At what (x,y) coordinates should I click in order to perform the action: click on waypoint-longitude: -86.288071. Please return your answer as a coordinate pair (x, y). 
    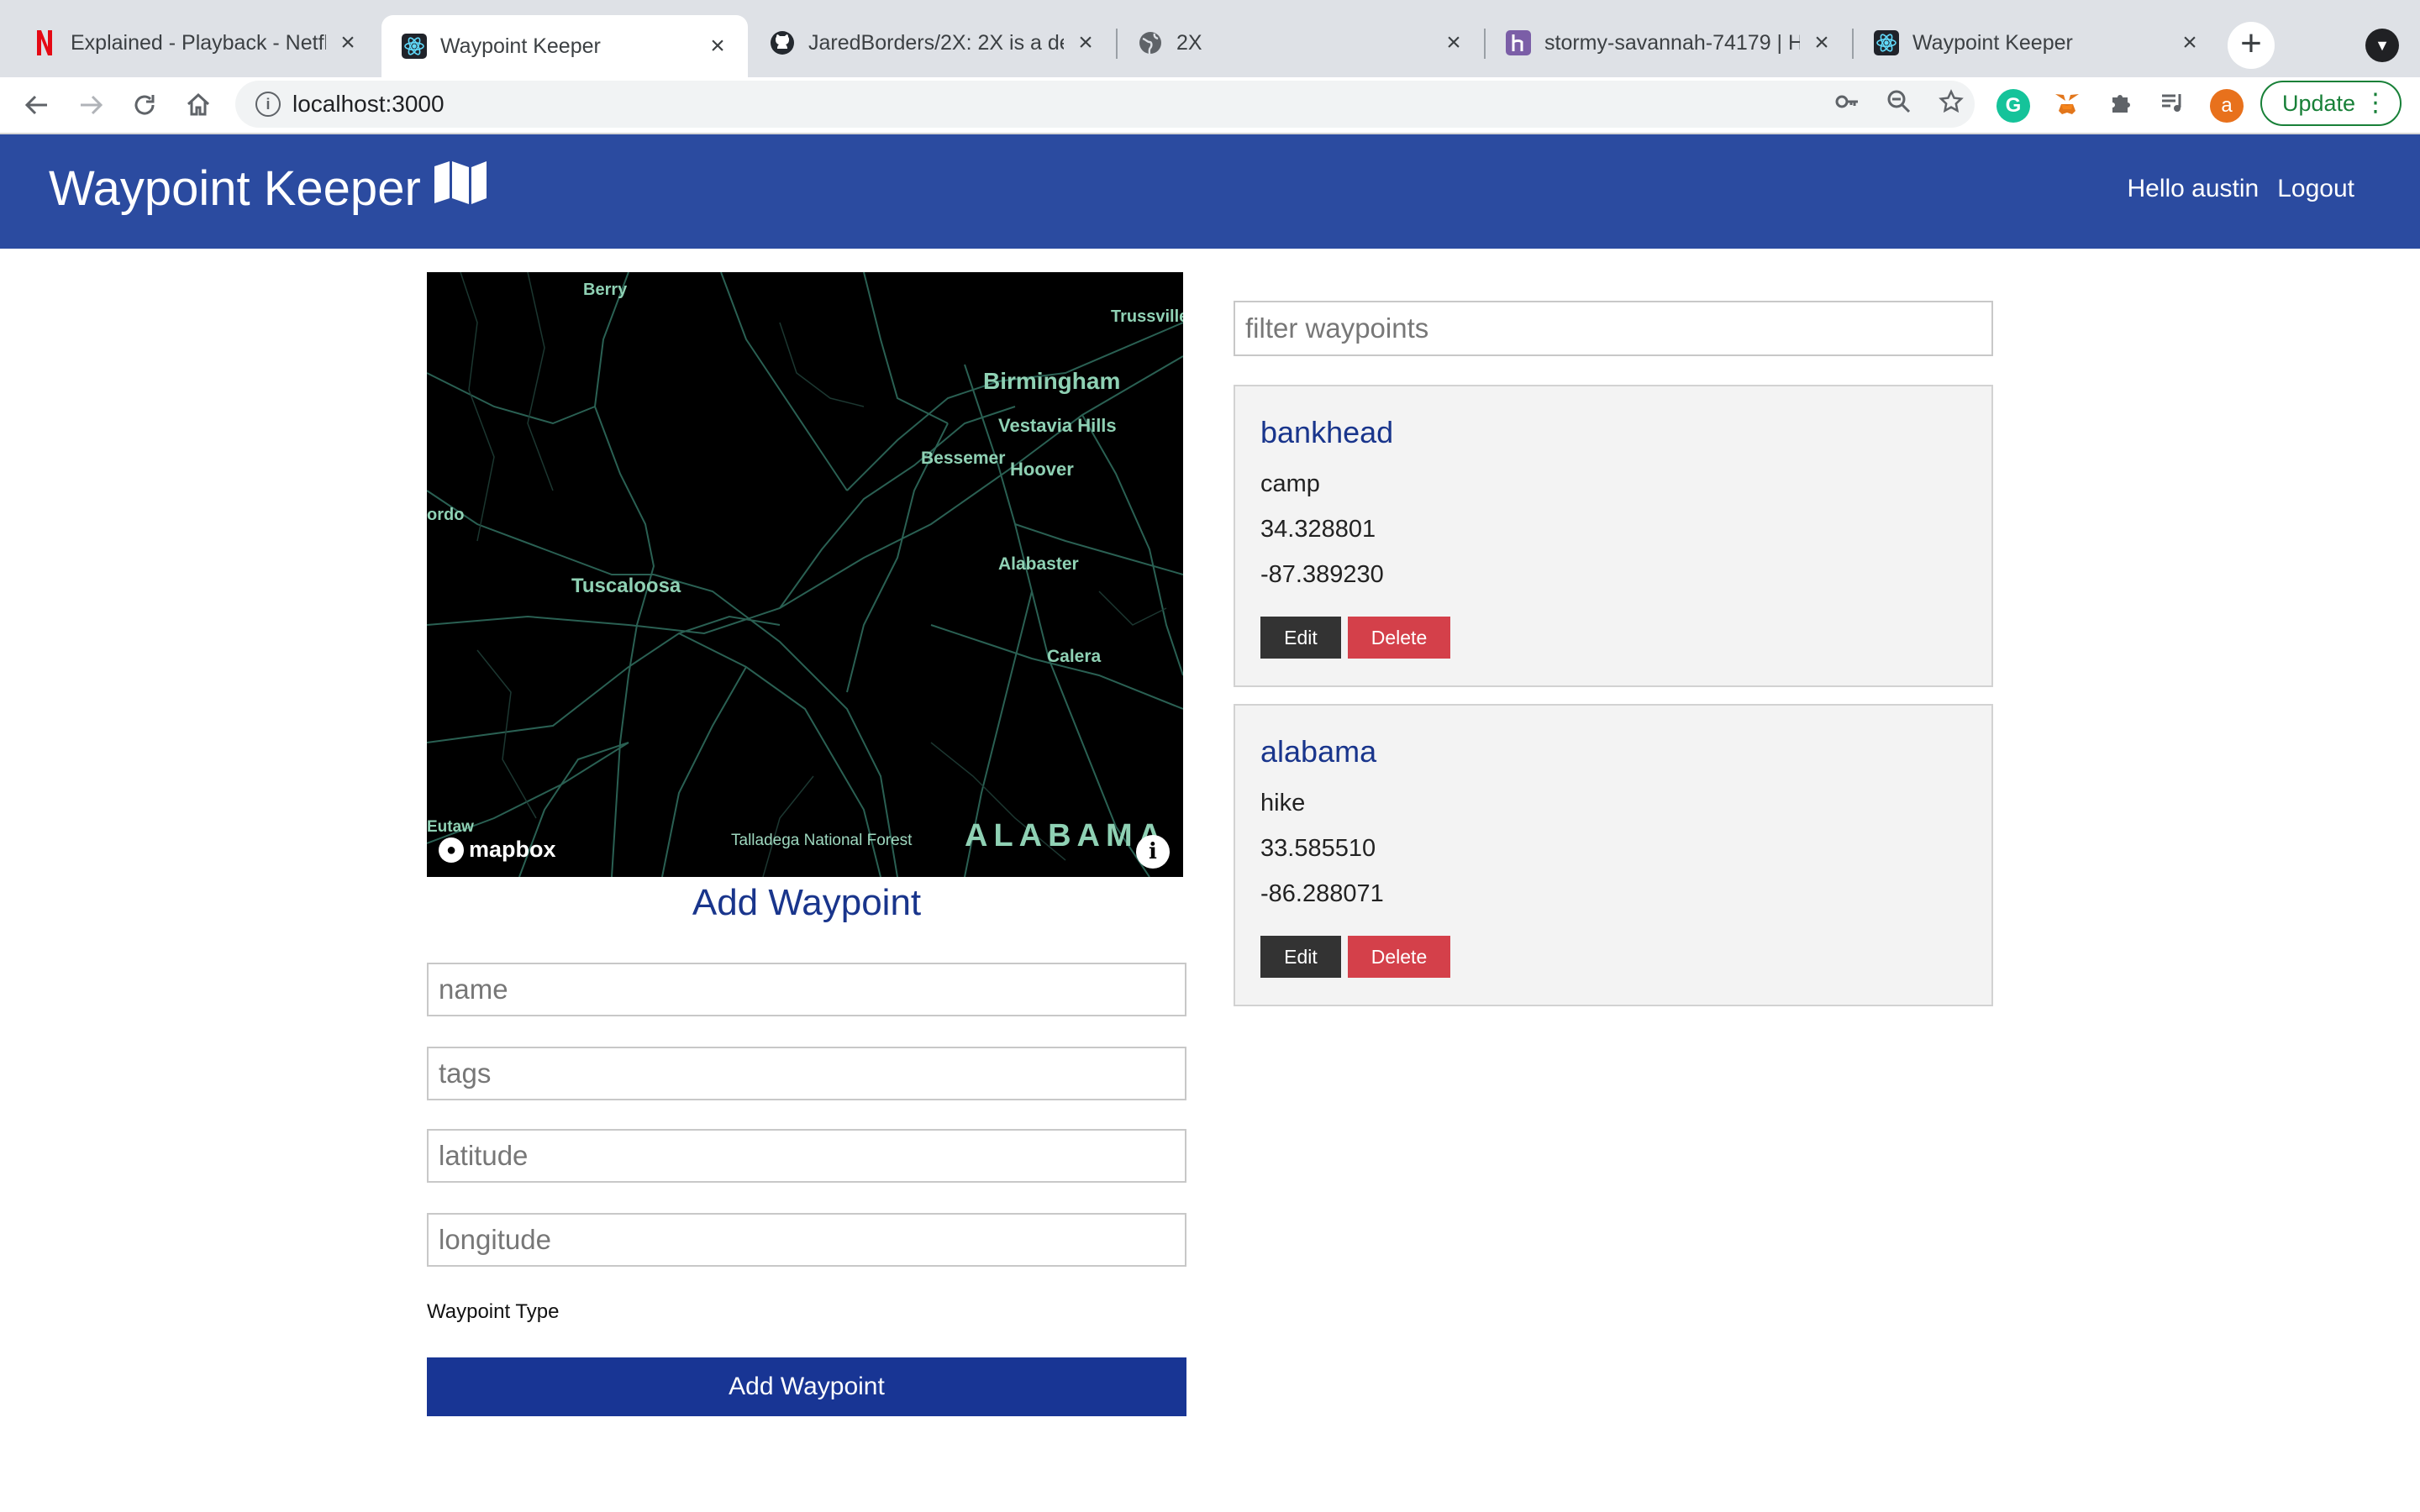
    Looking at the image, I should click on (1322, 893).